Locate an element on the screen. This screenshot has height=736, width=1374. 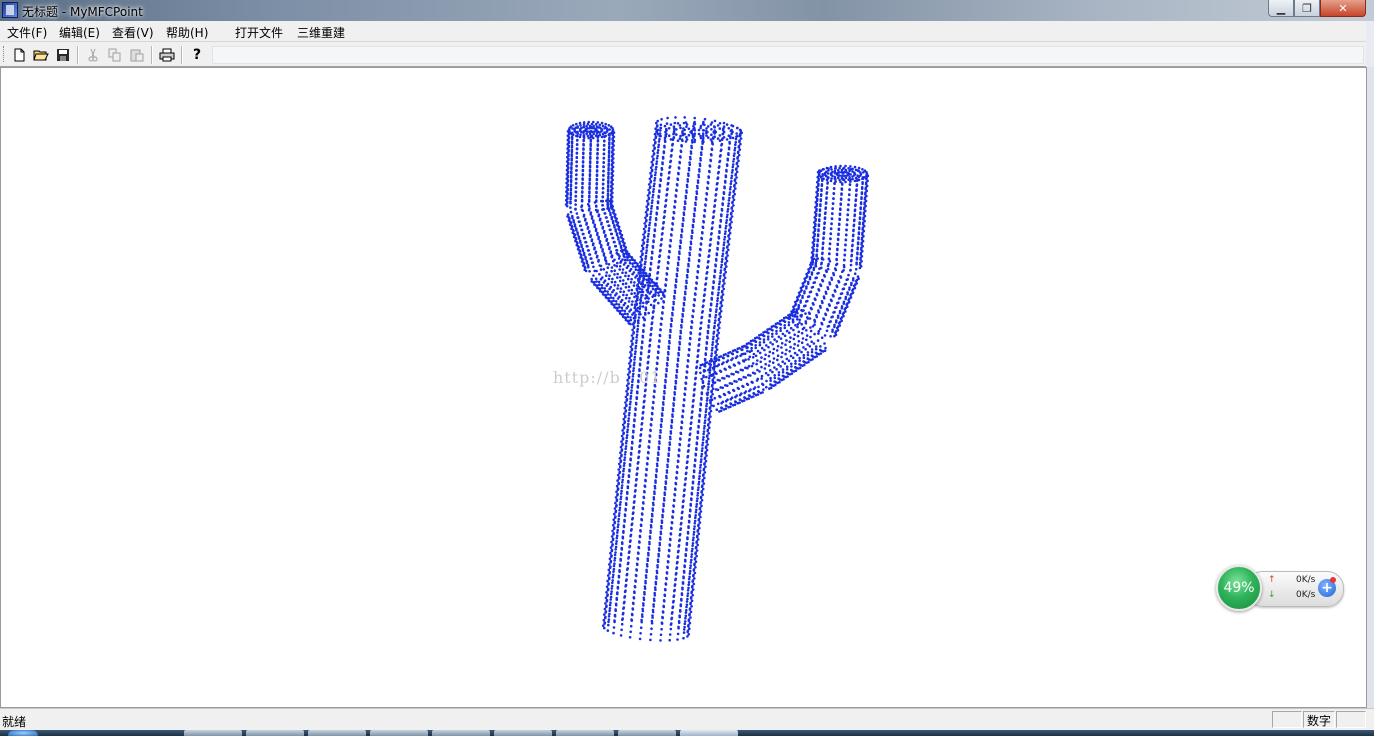
status-pane-caps is located at coordinates (1287, 719).